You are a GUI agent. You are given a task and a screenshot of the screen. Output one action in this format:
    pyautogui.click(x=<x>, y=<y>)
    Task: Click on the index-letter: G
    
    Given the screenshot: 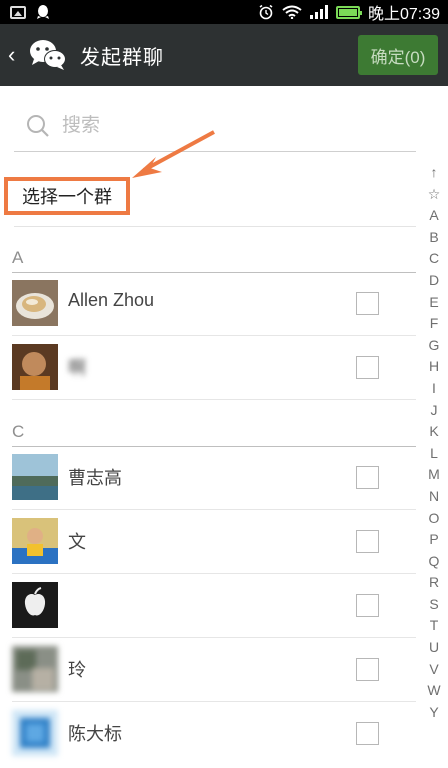 What is the action you would take?
    pyautogui.click(x=434, y=346)
    